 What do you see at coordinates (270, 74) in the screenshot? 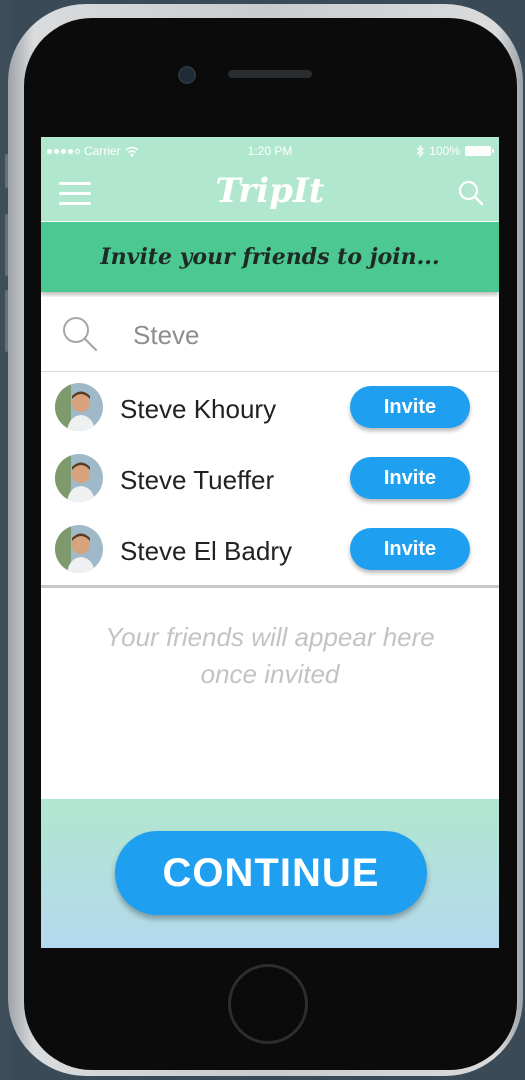
I see `speaker-grille` at bounding box center [270, 74].